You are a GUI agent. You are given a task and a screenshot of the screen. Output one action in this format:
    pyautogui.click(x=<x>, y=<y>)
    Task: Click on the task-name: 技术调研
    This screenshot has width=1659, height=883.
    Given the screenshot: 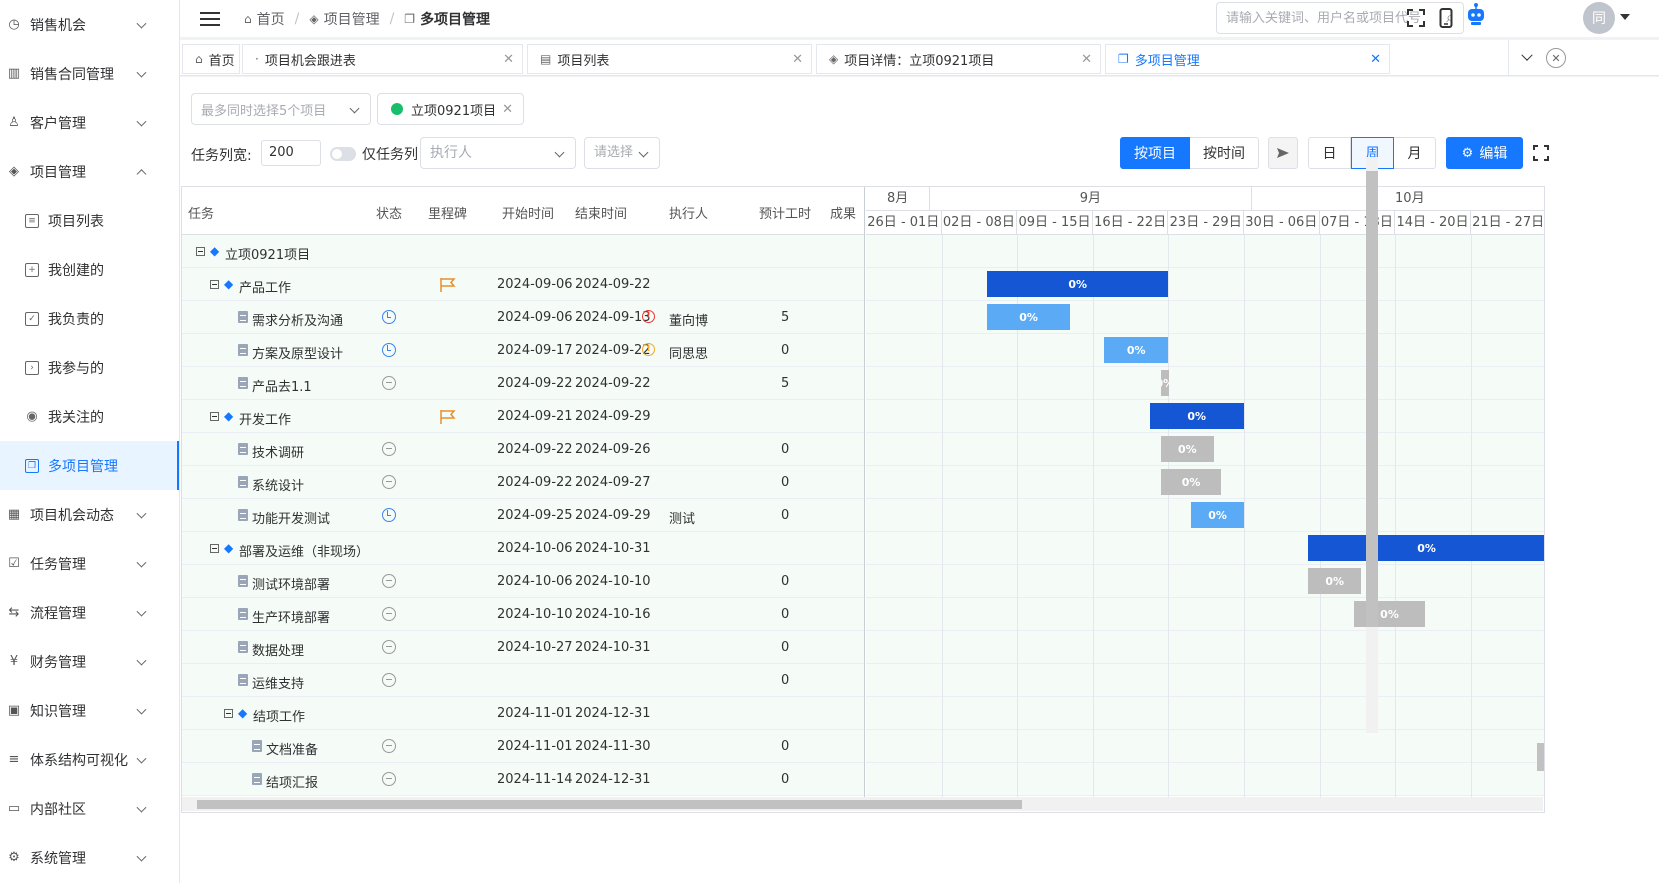 What is the action you would take?
    pyautogui.click(x=278, y=451)
    